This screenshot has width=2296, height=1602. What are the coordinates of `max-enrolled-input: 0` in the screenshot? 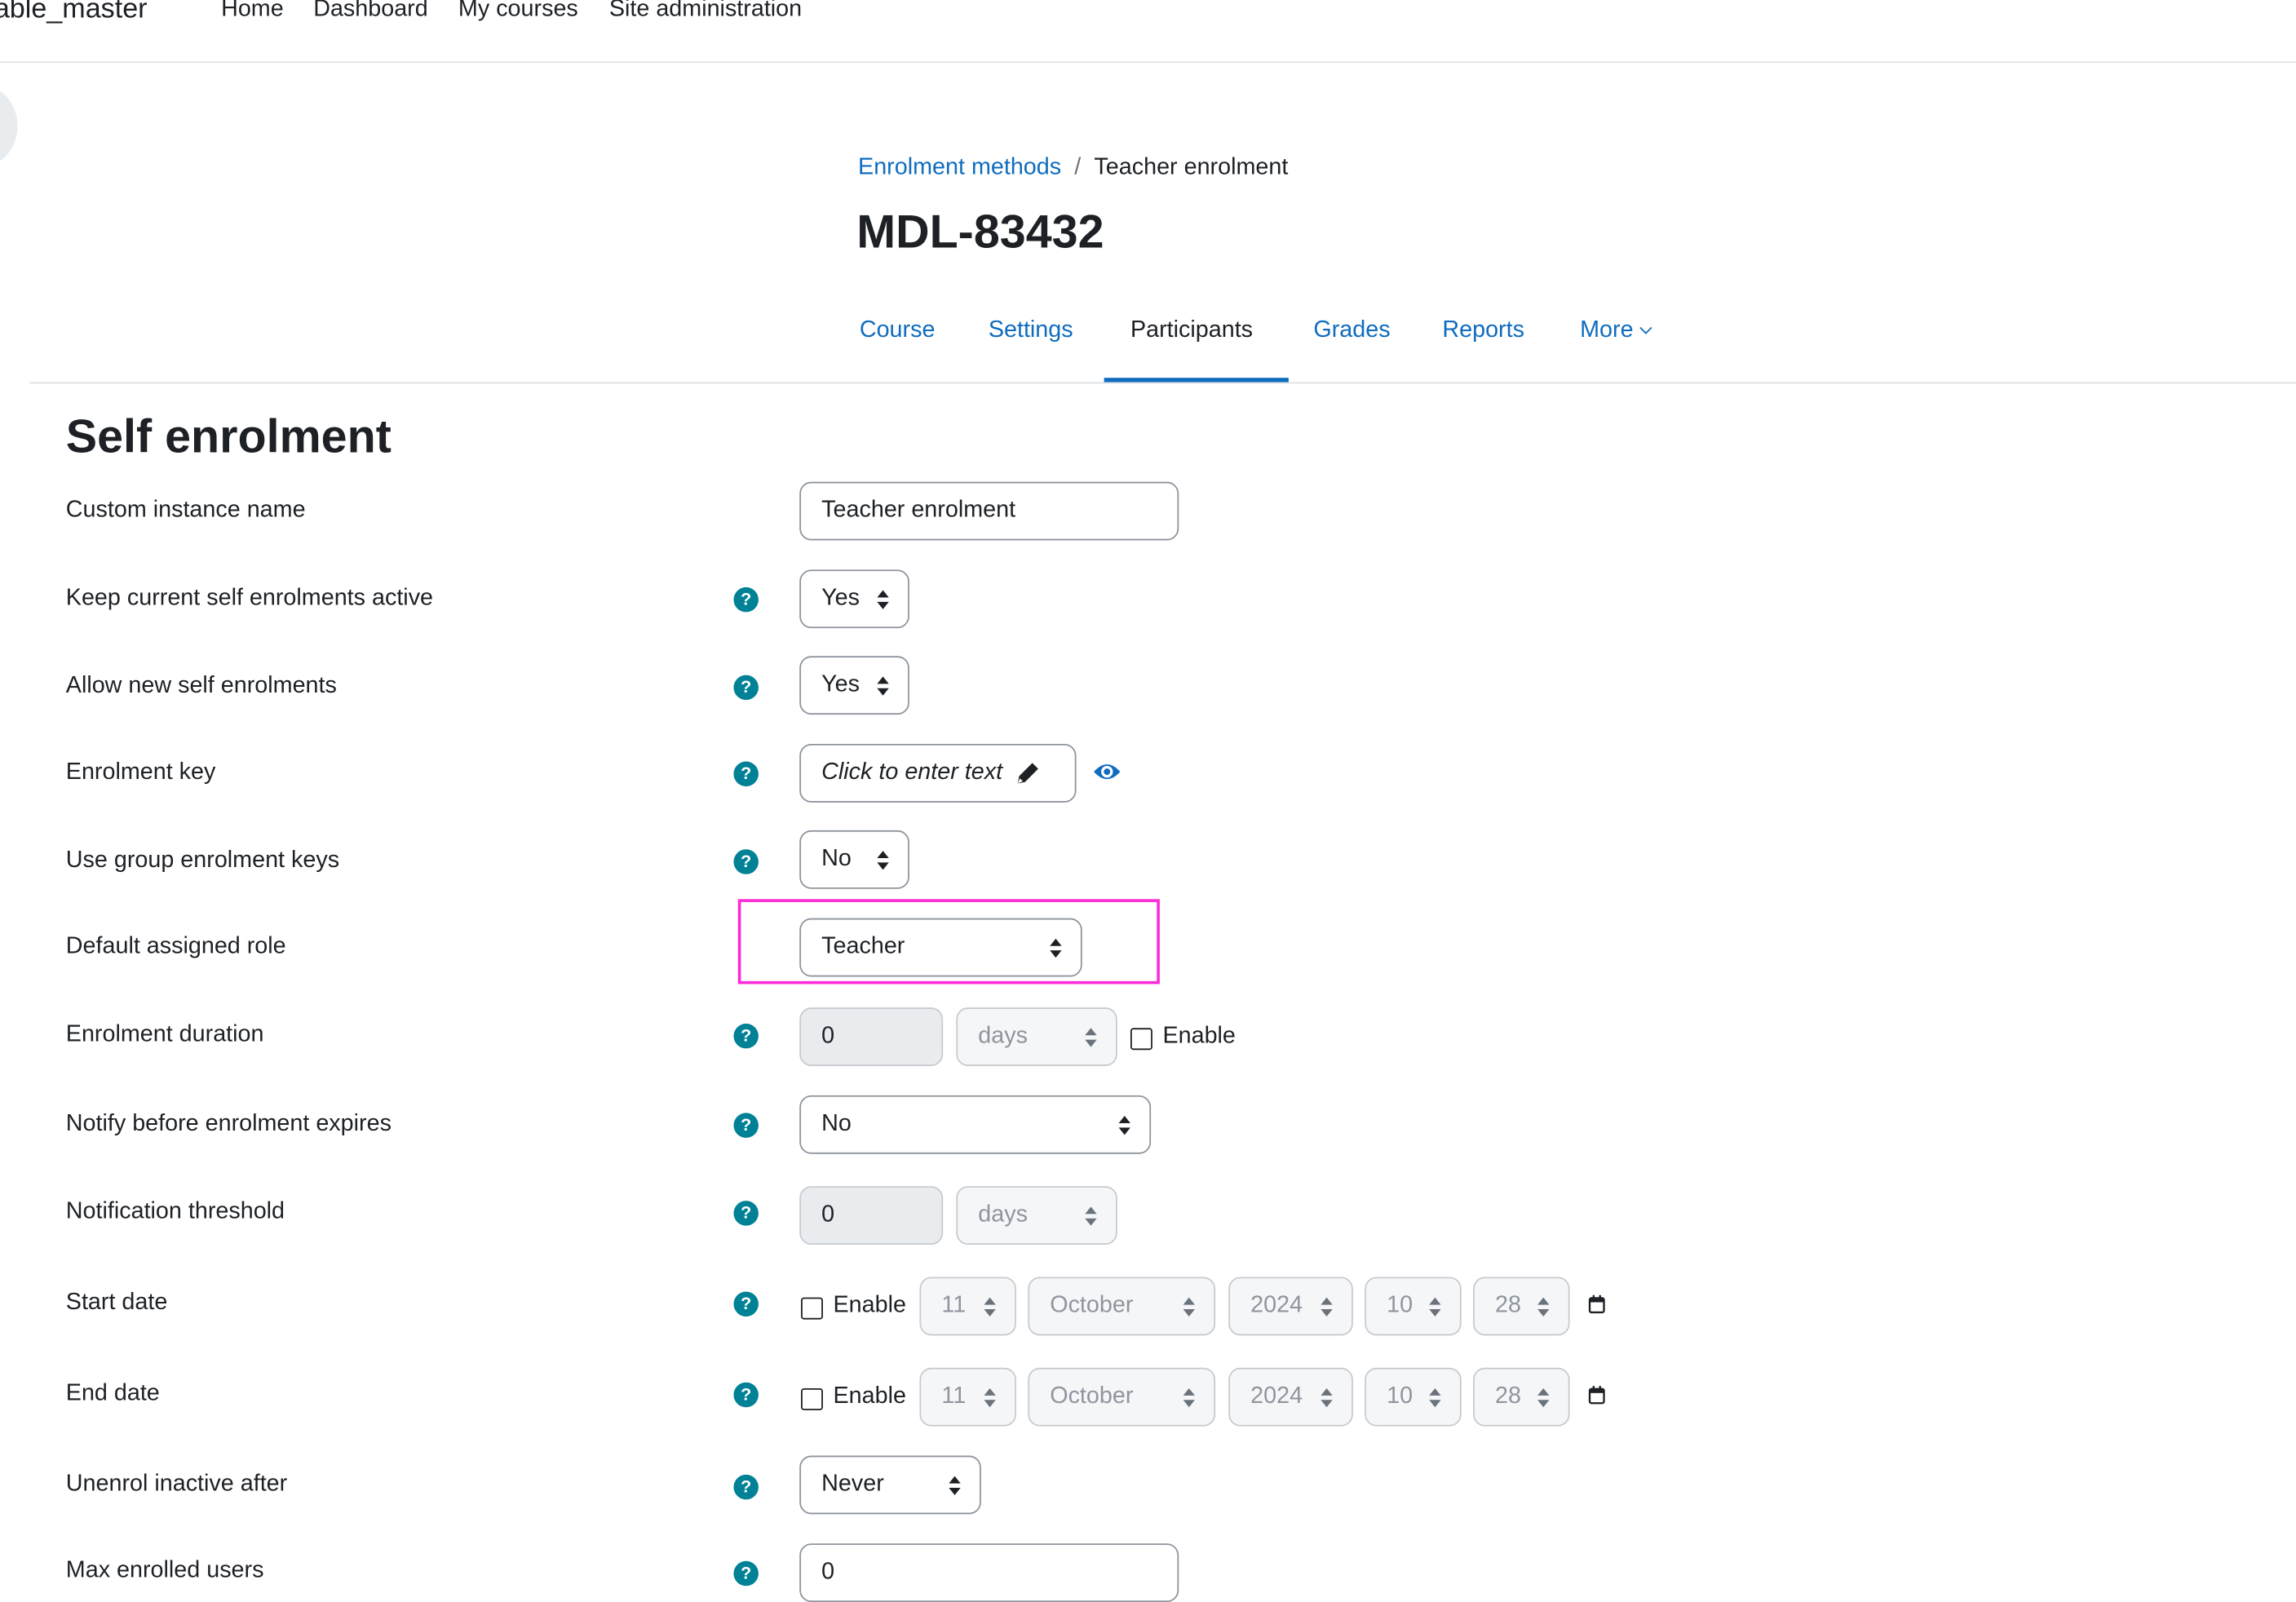 It's located at (989, 1573).